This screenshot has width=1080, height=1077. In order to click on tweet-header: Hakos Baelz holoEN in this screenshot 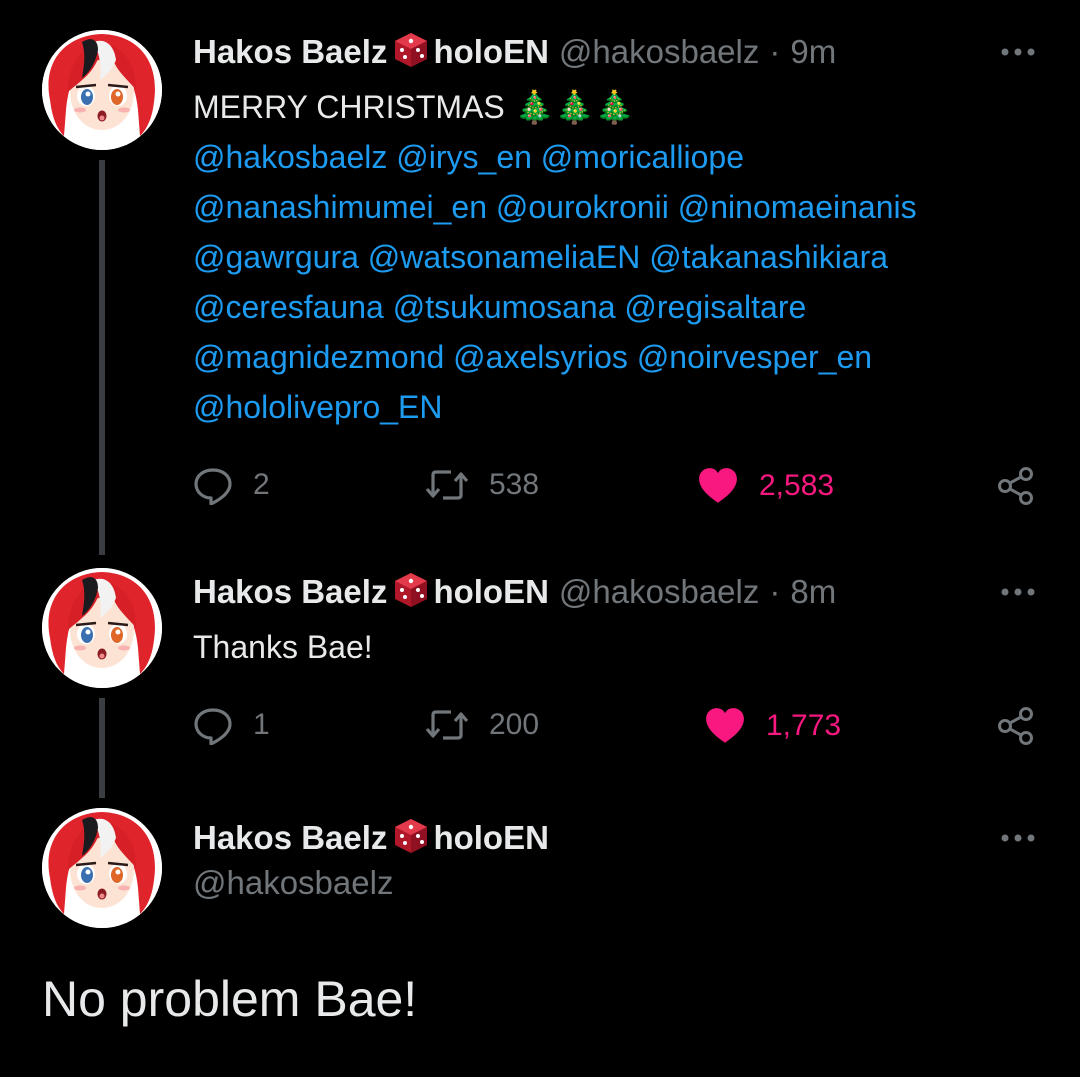, I will do `click(371, 838)`.